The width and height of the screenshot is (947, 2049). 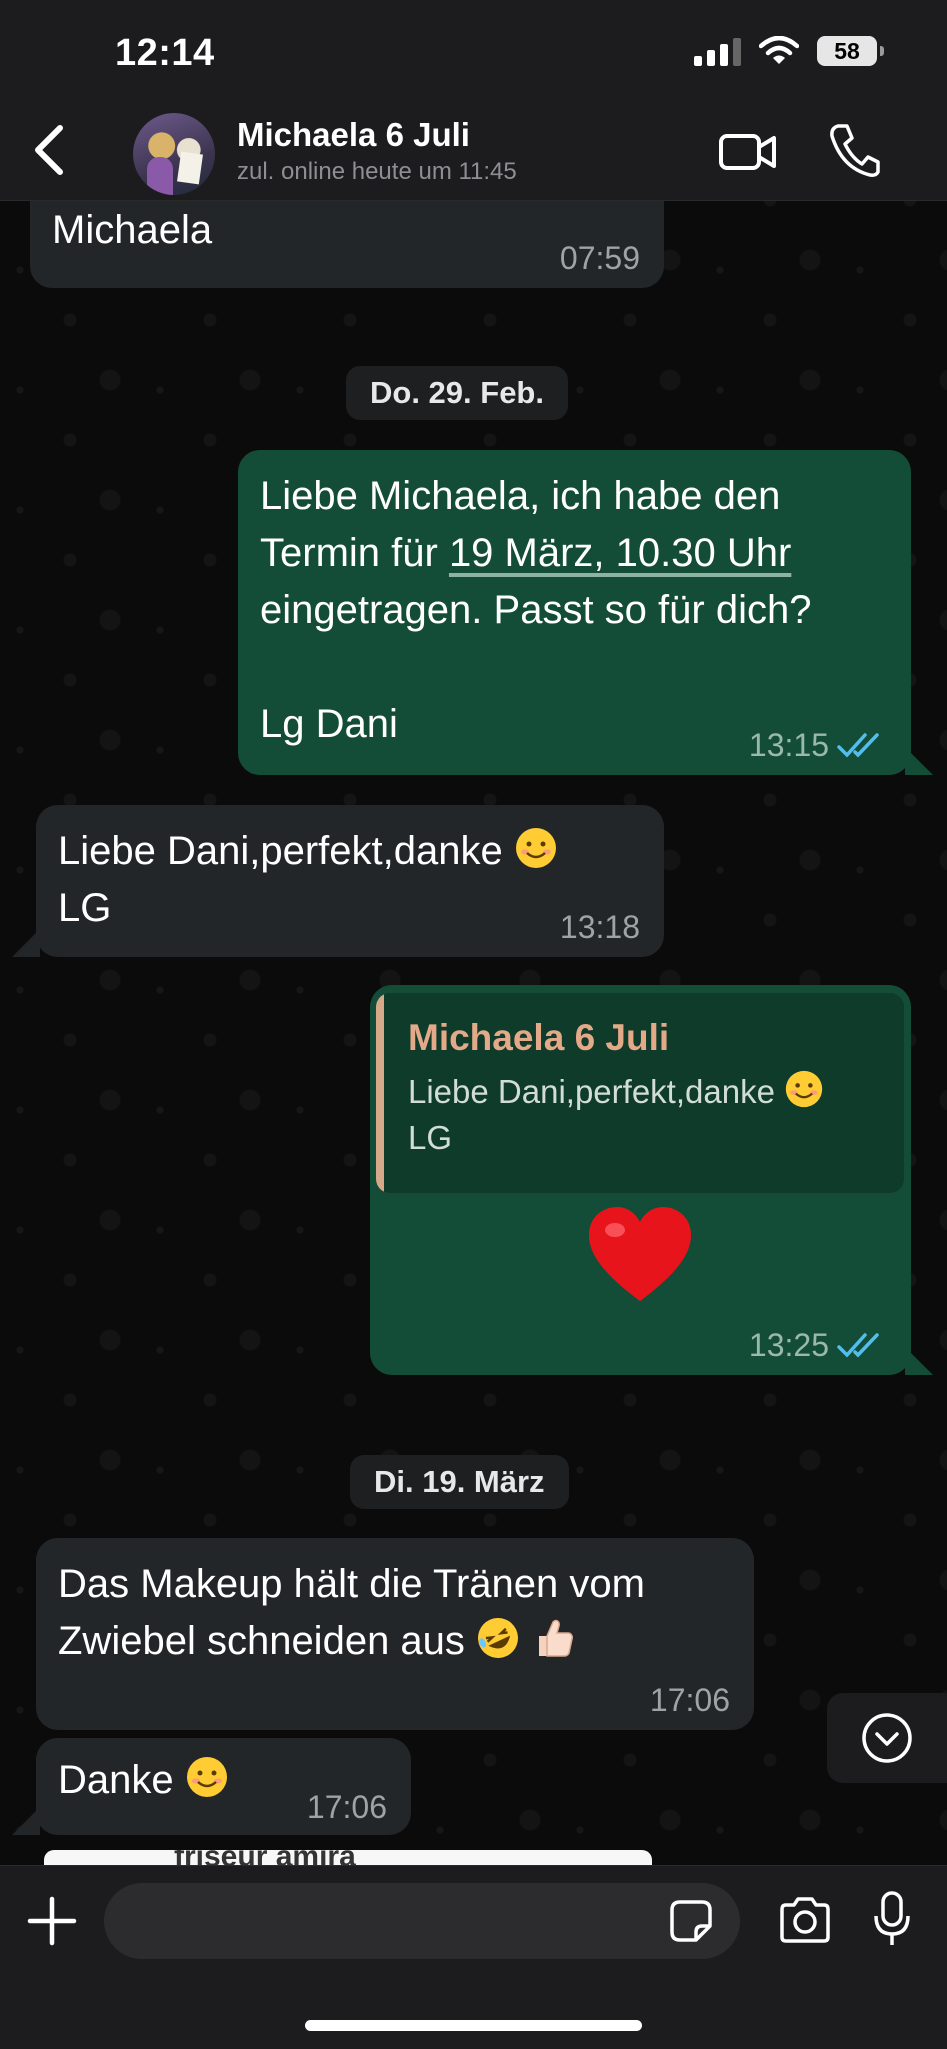 What do you see at coordinates (430, 1137) in the screenshot?
I see `quoted-text-line: LG` at bounding box center [430, 1137].